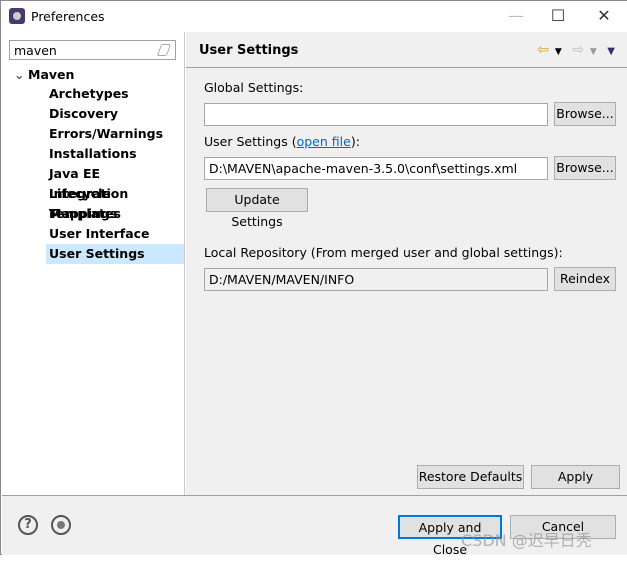 Image resolution: width=627 pixels, height=561 pixels. What do you see at coordinates (17, 16) in the screenshot?
I see `eclipse-icon` at bounding box center [17, 16].